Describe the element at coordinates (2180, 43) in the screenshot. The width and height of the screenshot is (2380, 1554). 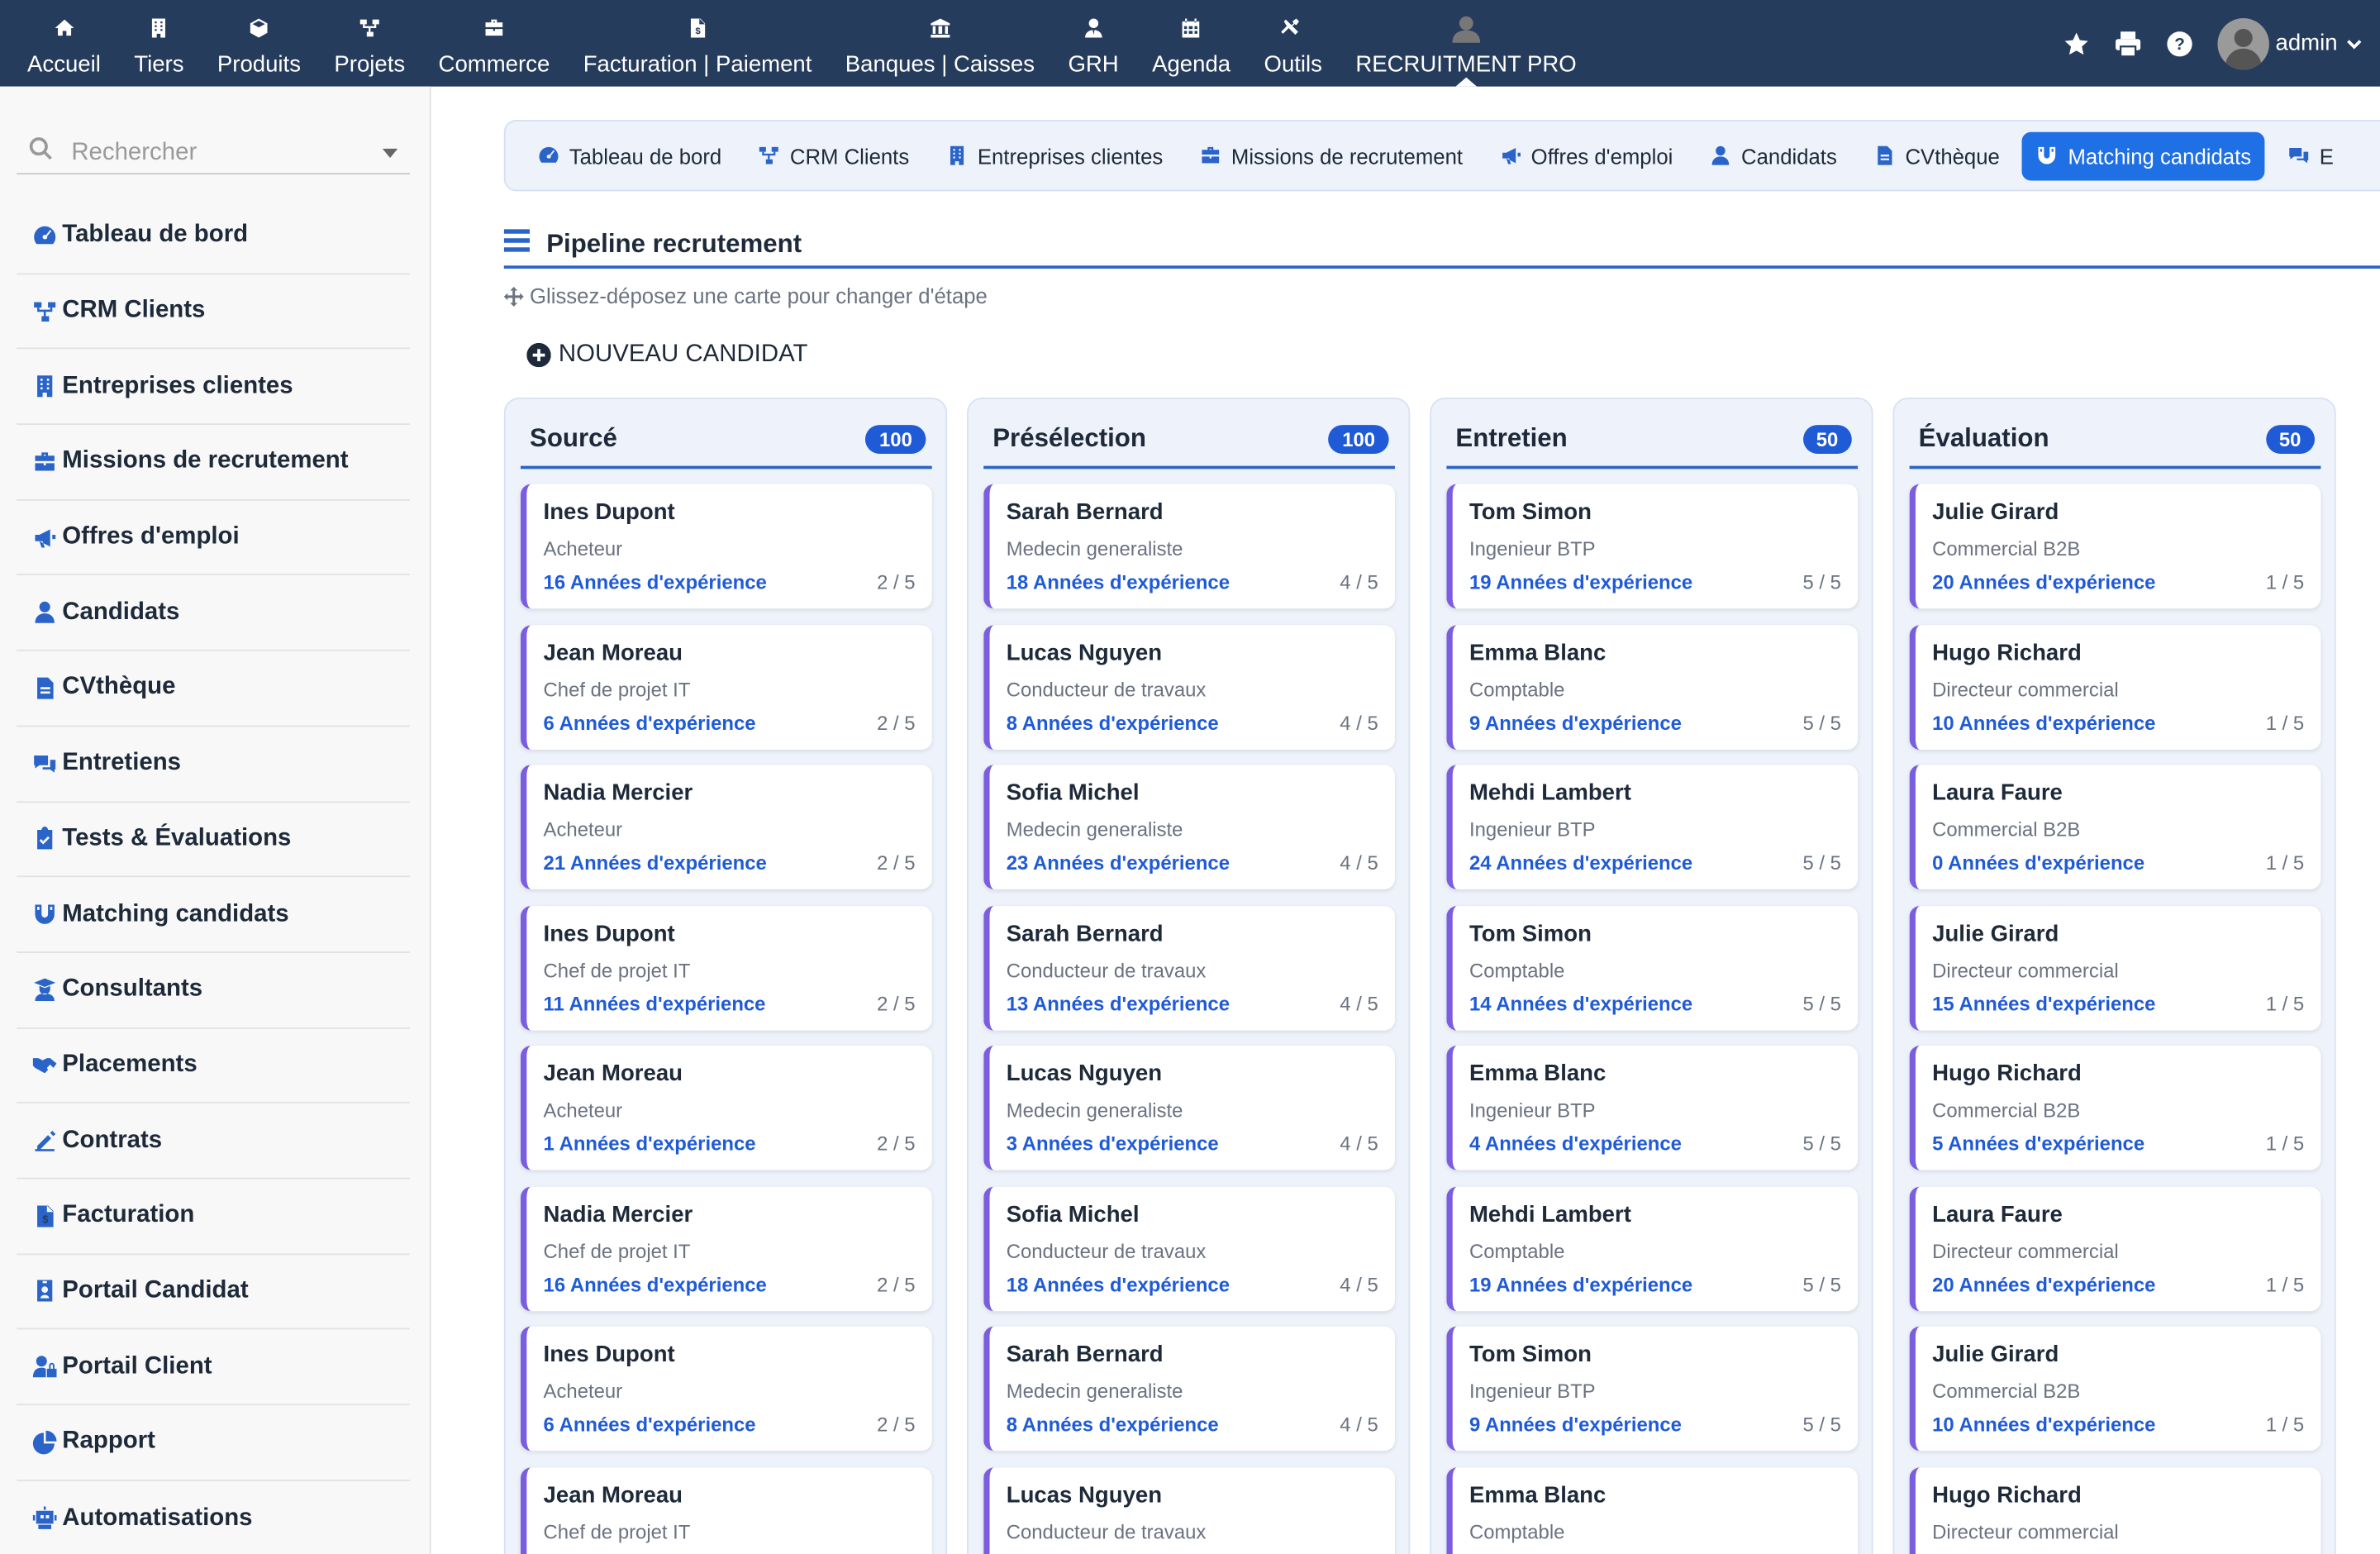
I see `help-icon: ?` at that location.